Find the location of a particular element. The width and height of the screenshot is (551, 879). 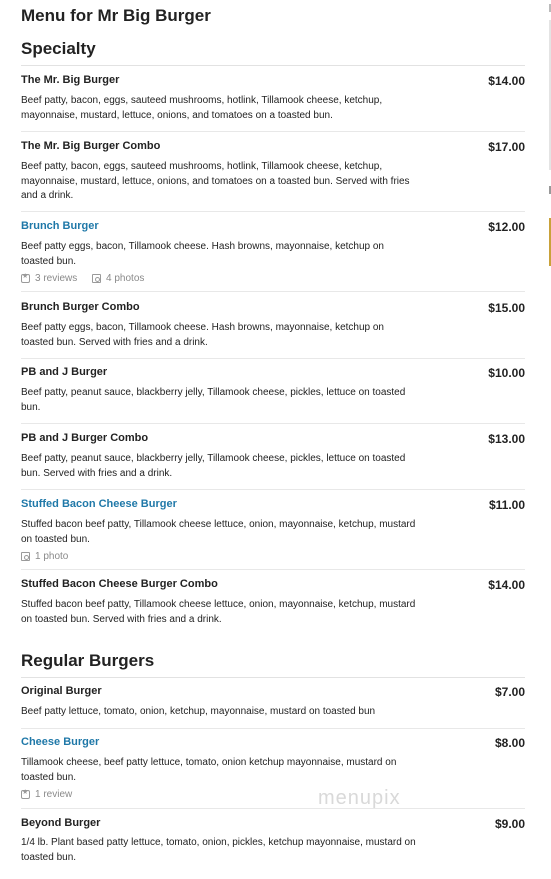

item-price: $17.00 is located at coordinates (506, 147).